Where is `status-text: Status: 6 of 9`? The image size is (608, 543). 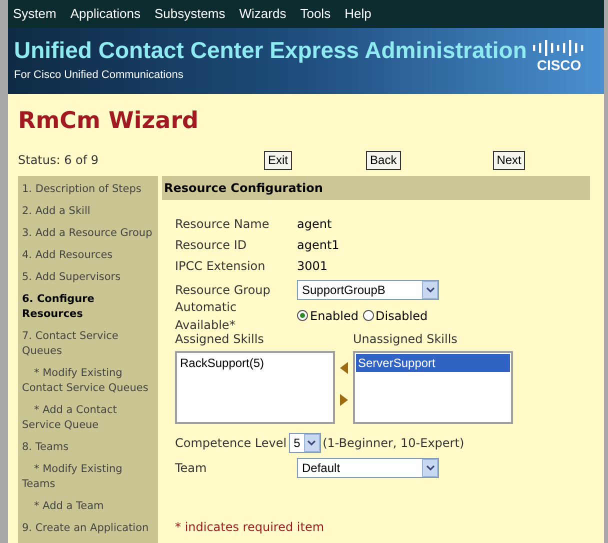 status-text: Status: 6 of 9 is located at coordinates (59, 160).